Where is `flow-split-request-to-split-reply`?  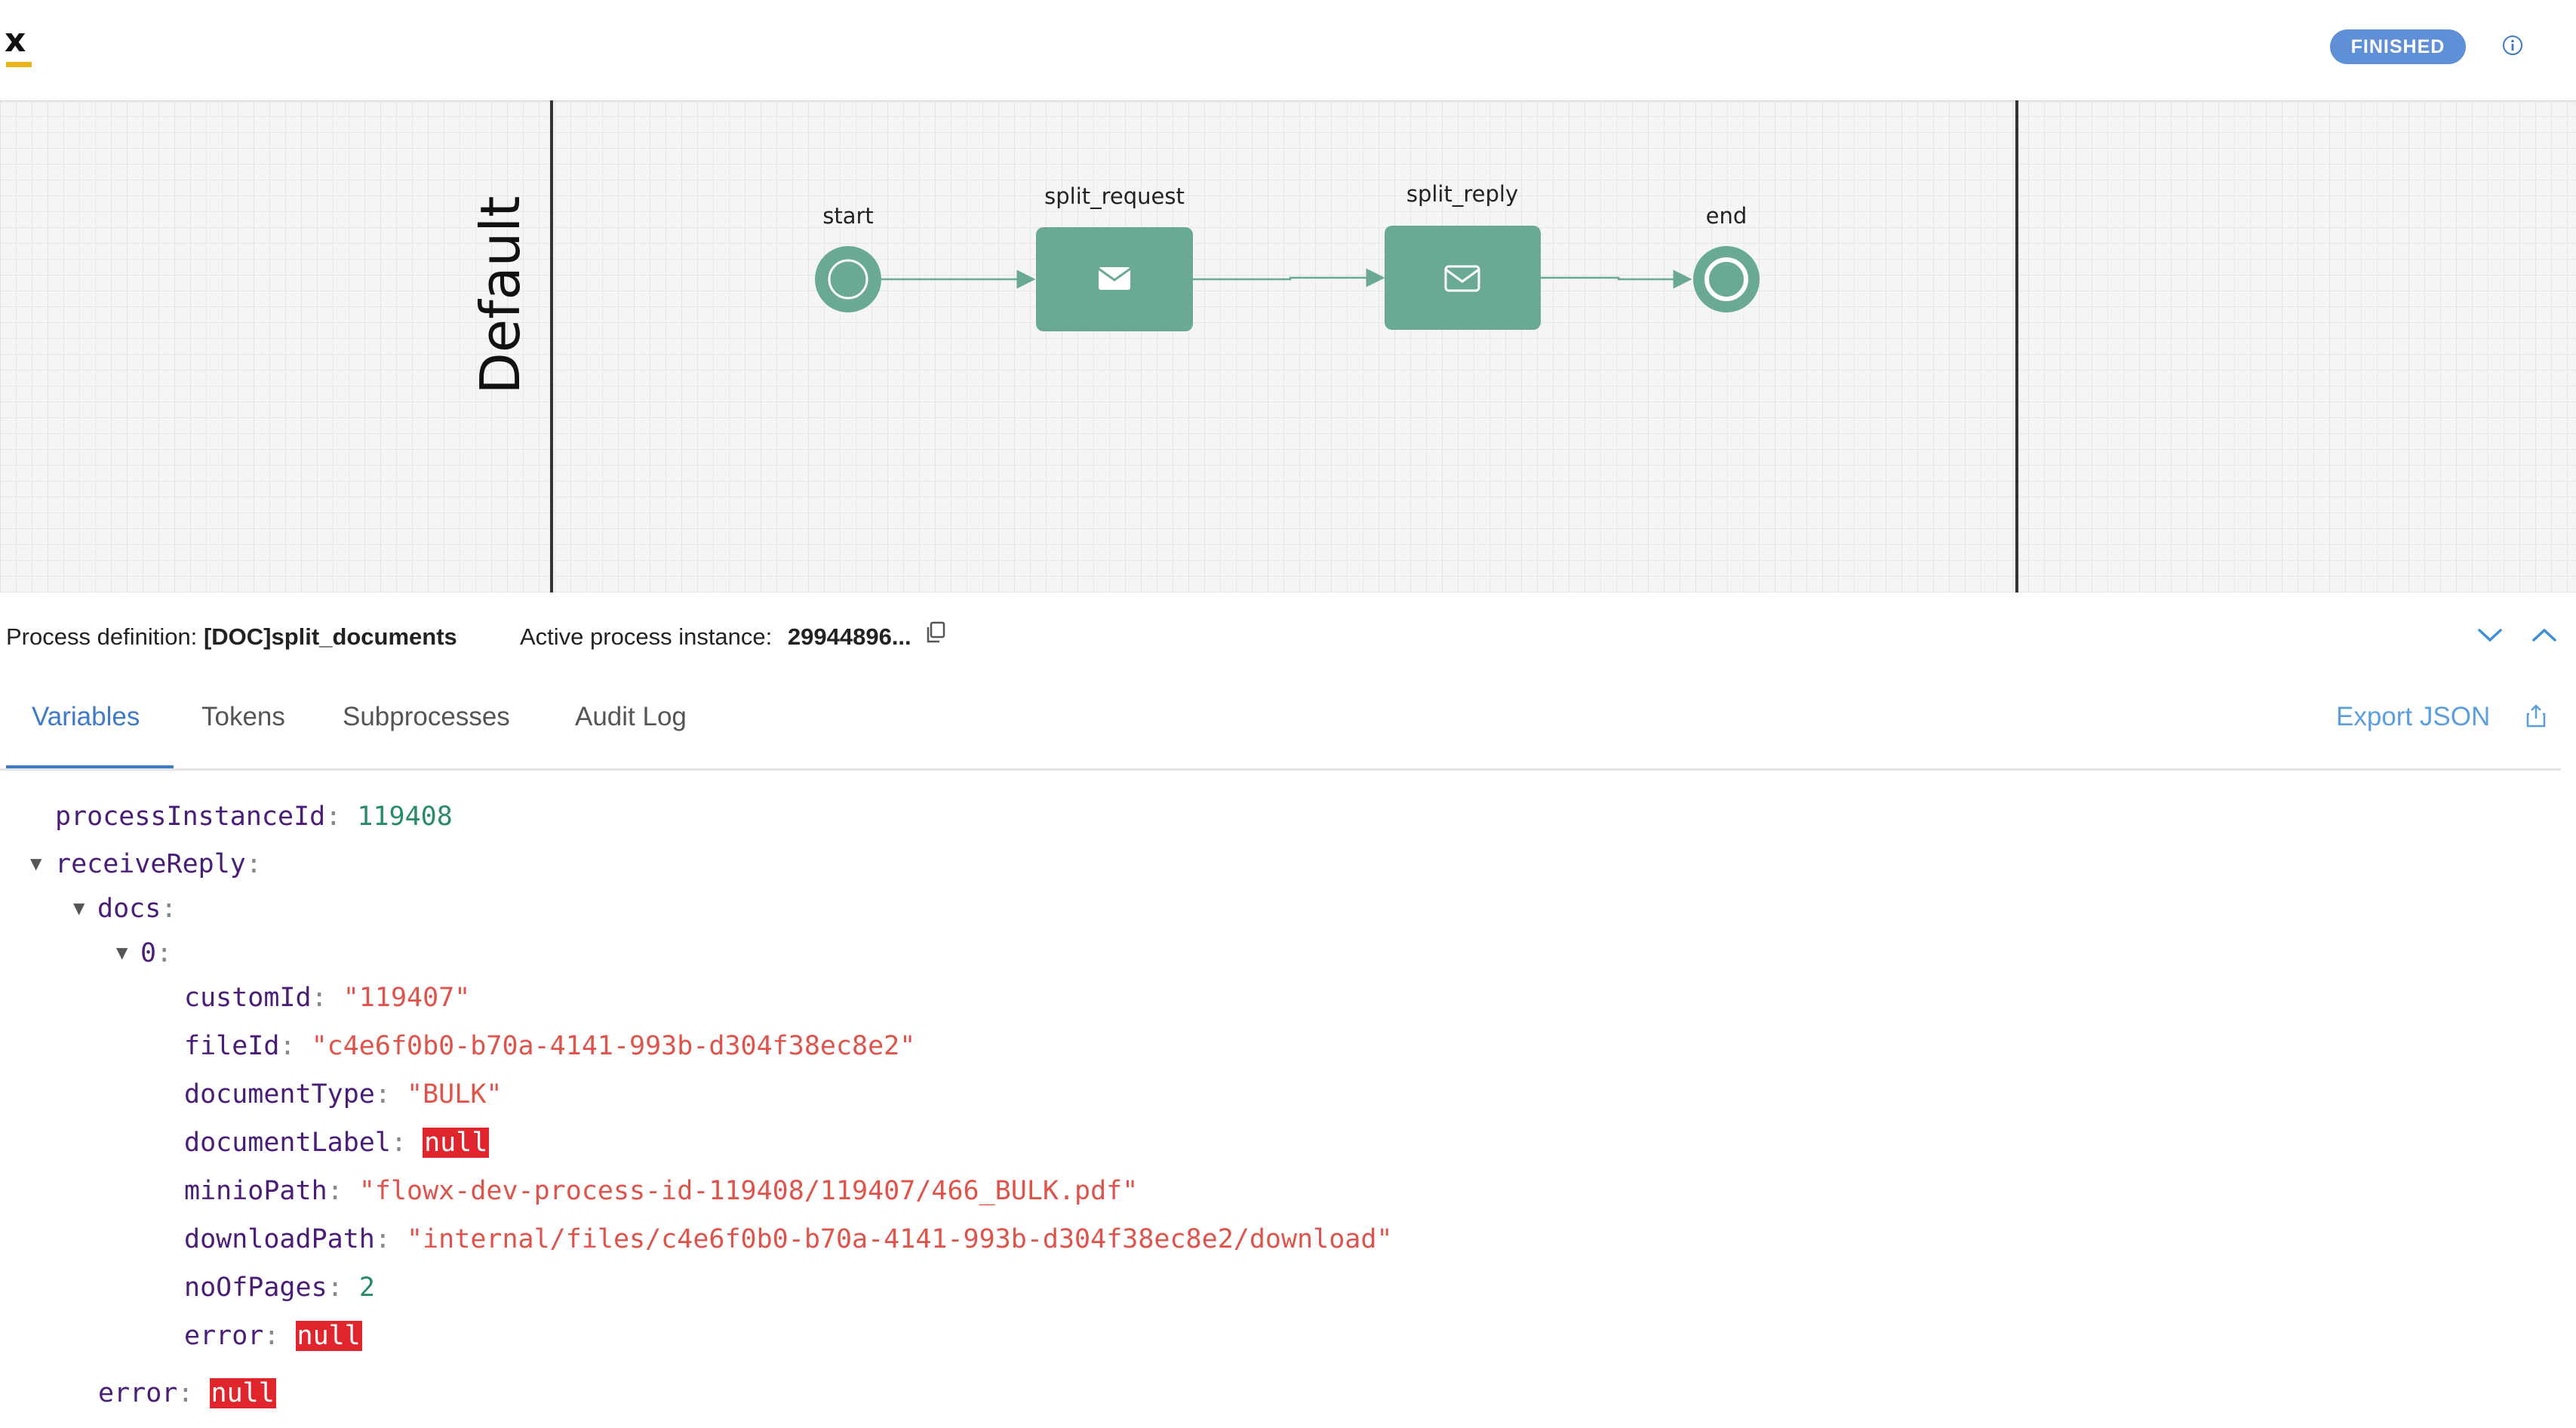
flow-split-request-to-split-reply is located at coordinates (1289, 278).